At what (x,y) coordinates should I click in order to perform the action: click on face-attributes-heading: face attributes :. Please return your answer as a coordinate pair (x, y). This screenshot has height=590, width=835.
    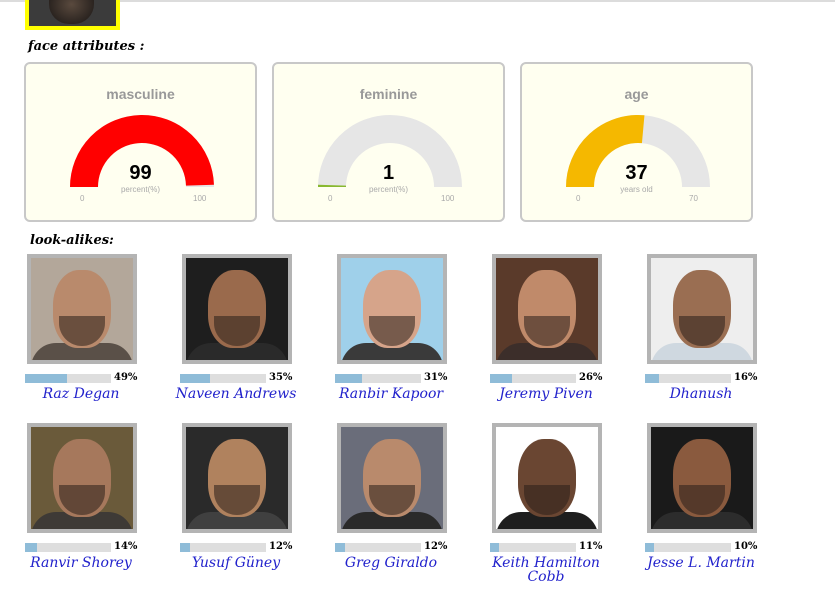
    Looking at the image, I should click on (86, 46).